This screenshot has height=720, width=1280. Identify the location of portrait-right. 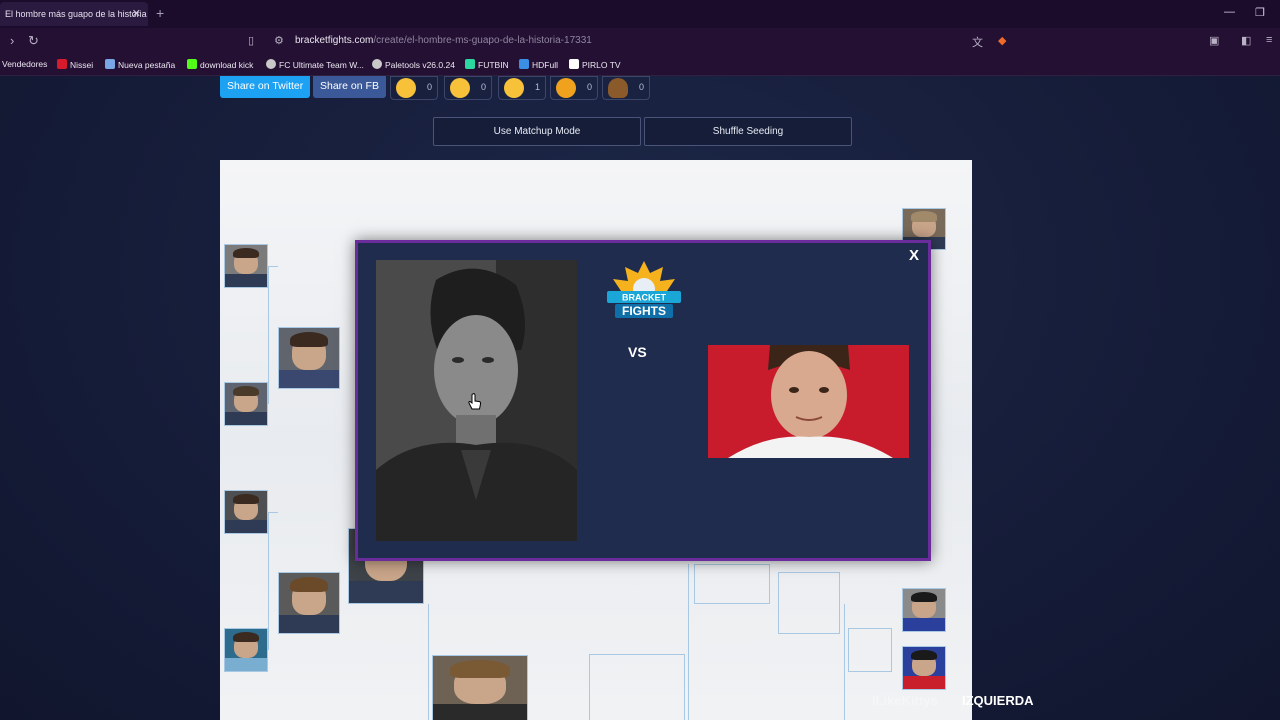
(808, 401).